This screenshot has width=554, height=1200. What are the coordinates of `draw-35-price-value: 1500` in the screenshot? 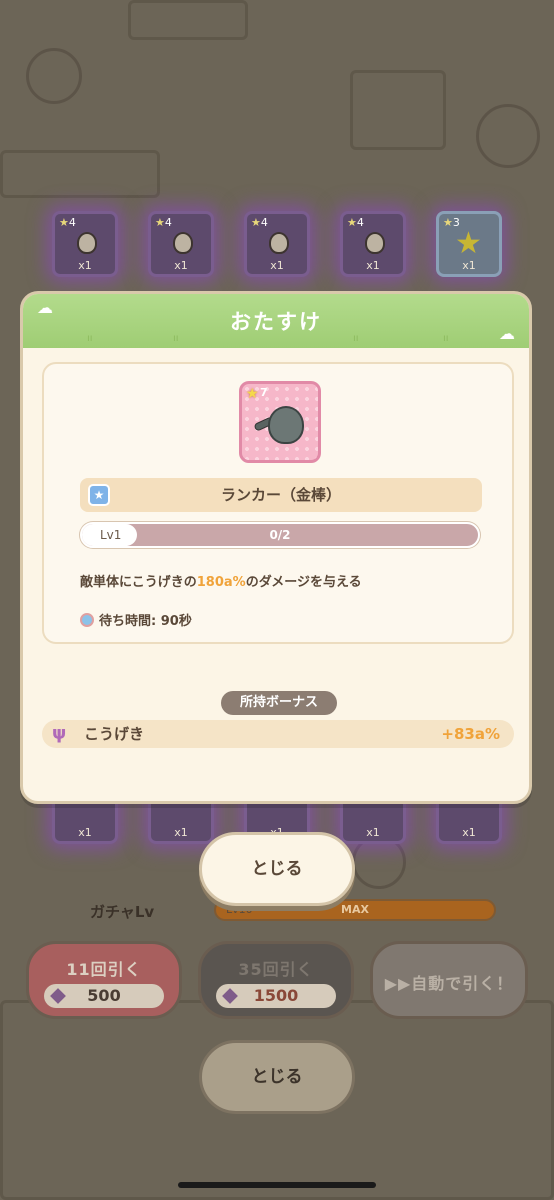 It's located at (276, 995).